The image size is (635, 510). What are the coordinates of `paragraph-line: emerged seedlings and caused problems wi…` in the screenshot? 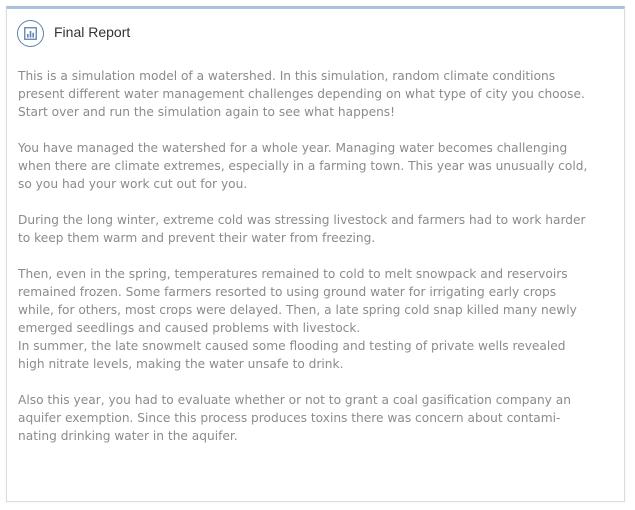 It's located at (189, 328).